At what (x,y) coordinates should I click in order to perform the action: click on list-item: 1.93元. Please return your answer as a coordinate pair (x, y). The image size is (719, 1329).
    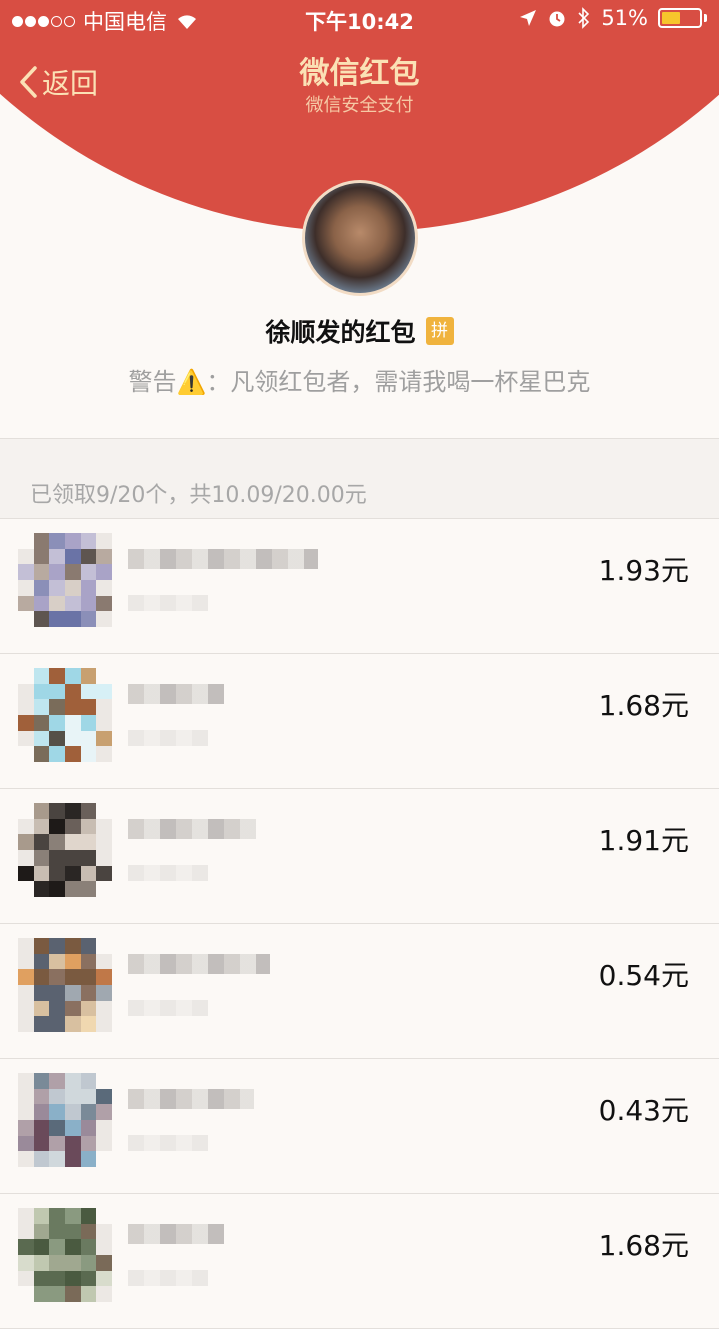
    Looking at the image, I should click on (359, 586).